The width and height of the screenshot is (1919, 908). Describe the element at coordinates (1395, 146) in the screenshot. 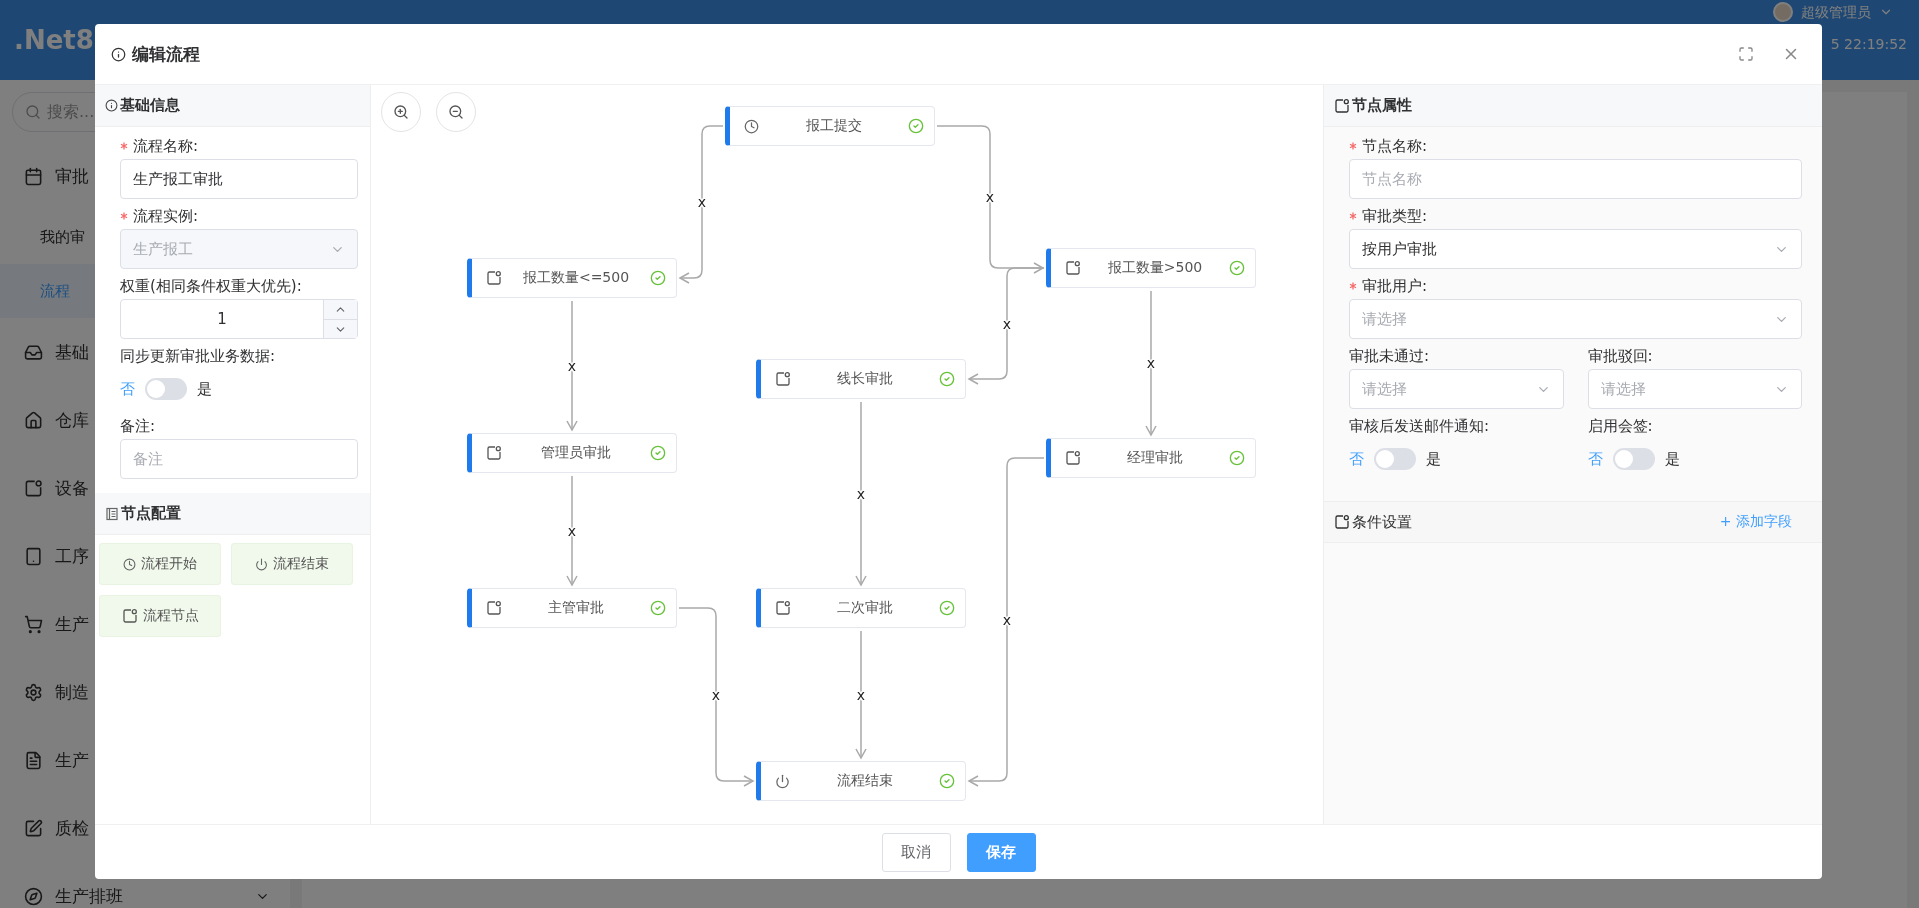

I see `field-label: 节点名称:` at that location.